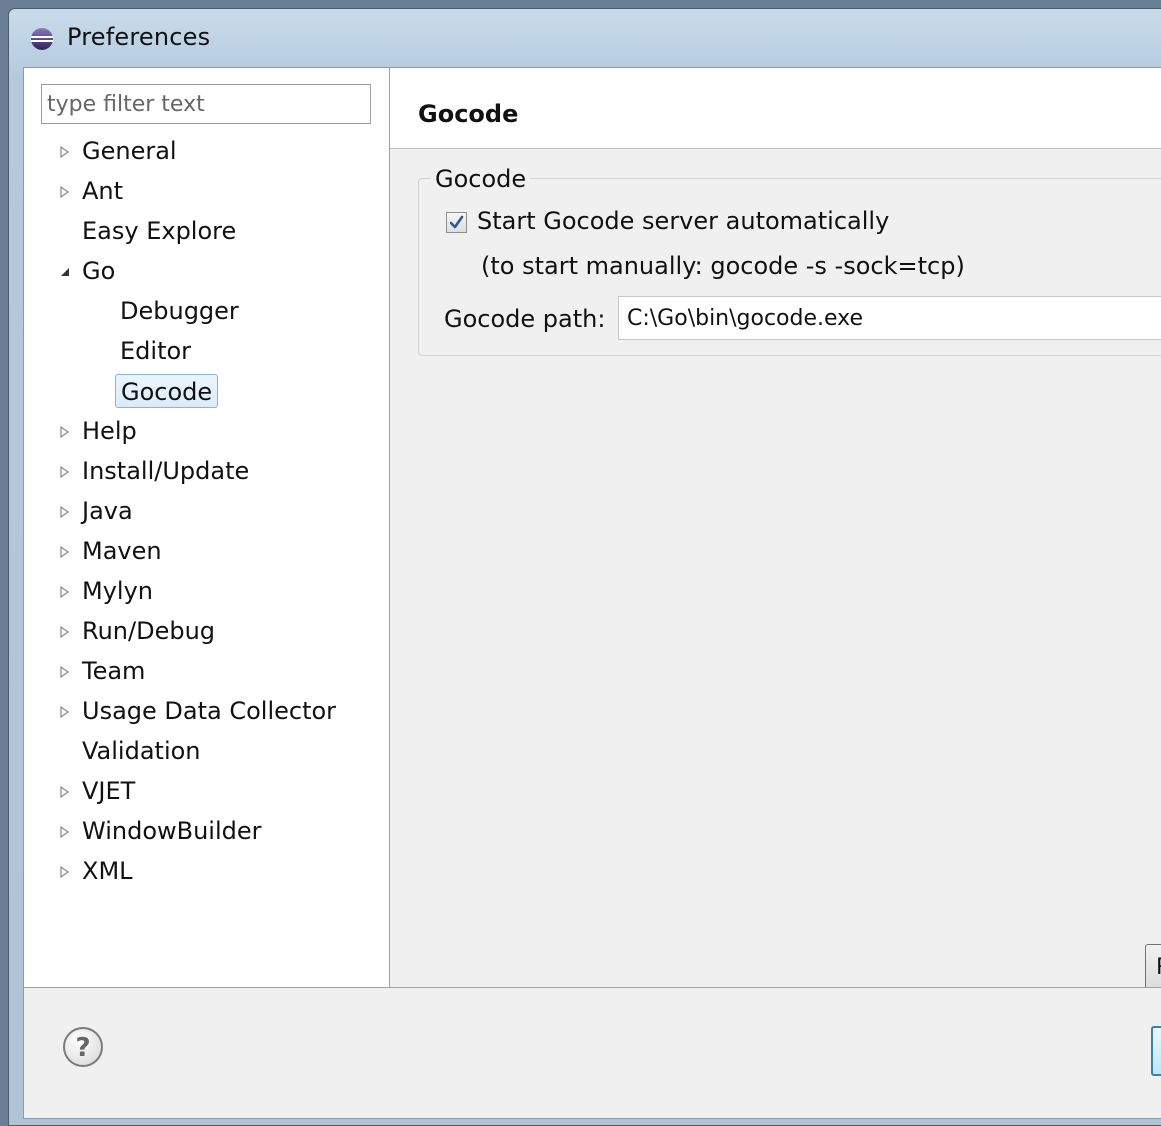 Image resolution: width=1161 pixels, height=1126 pixels. I want to click on collapse-arrow-icon, so click(65, 272).